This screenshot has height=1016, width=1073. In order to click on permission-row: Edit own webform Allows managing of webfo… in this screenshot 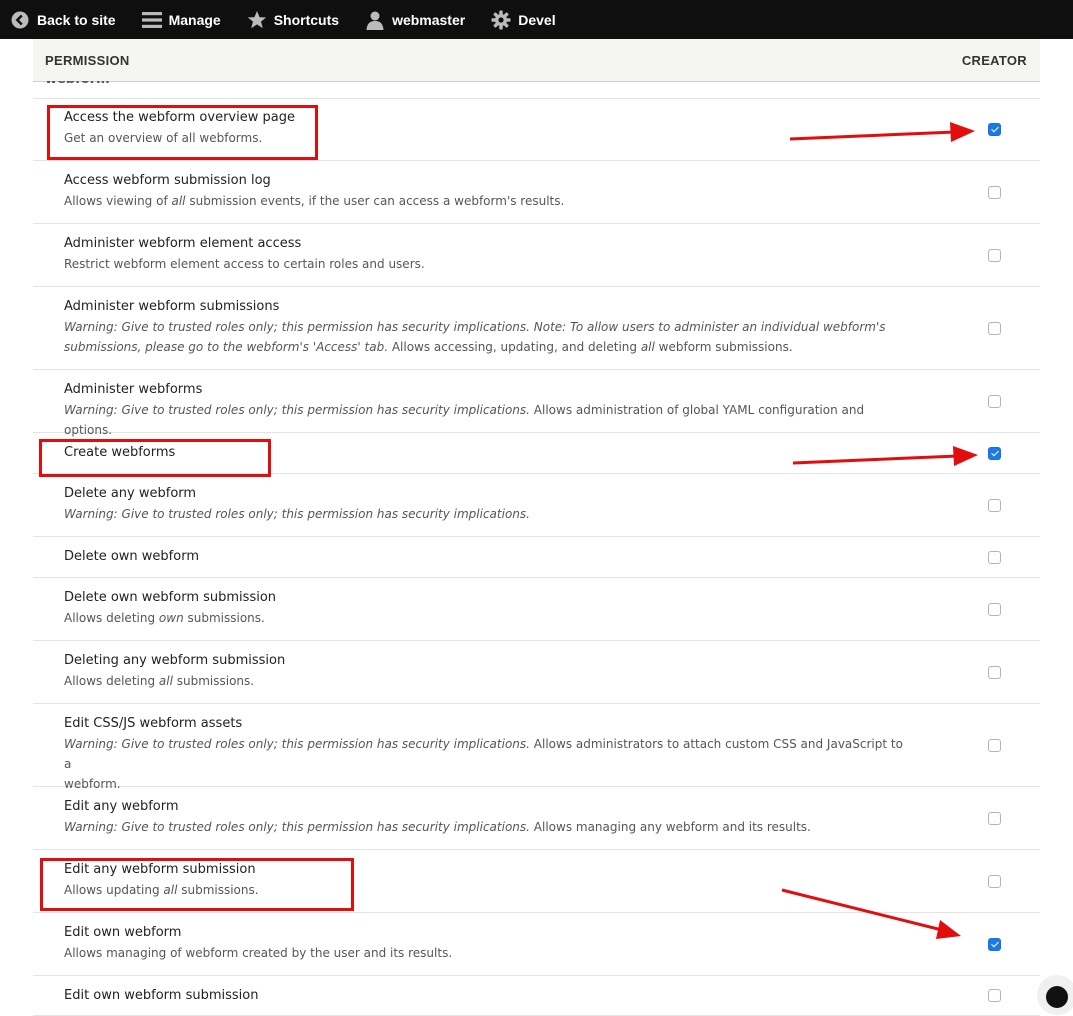, I will do `click(536, 944)`.